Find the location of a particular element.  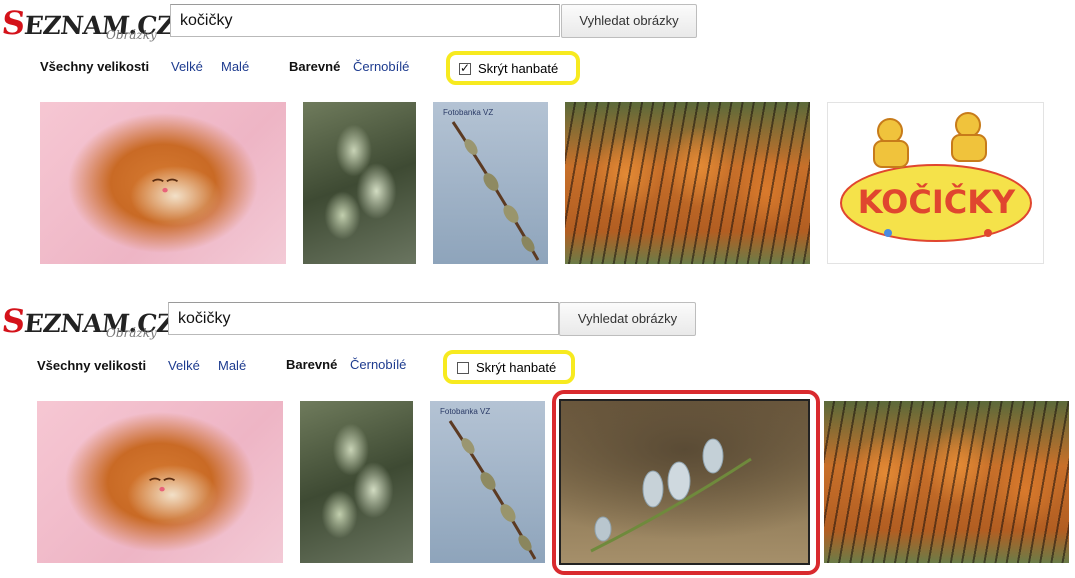

safe-search-checkbox: ✓ is located at coordinates (465, 68).